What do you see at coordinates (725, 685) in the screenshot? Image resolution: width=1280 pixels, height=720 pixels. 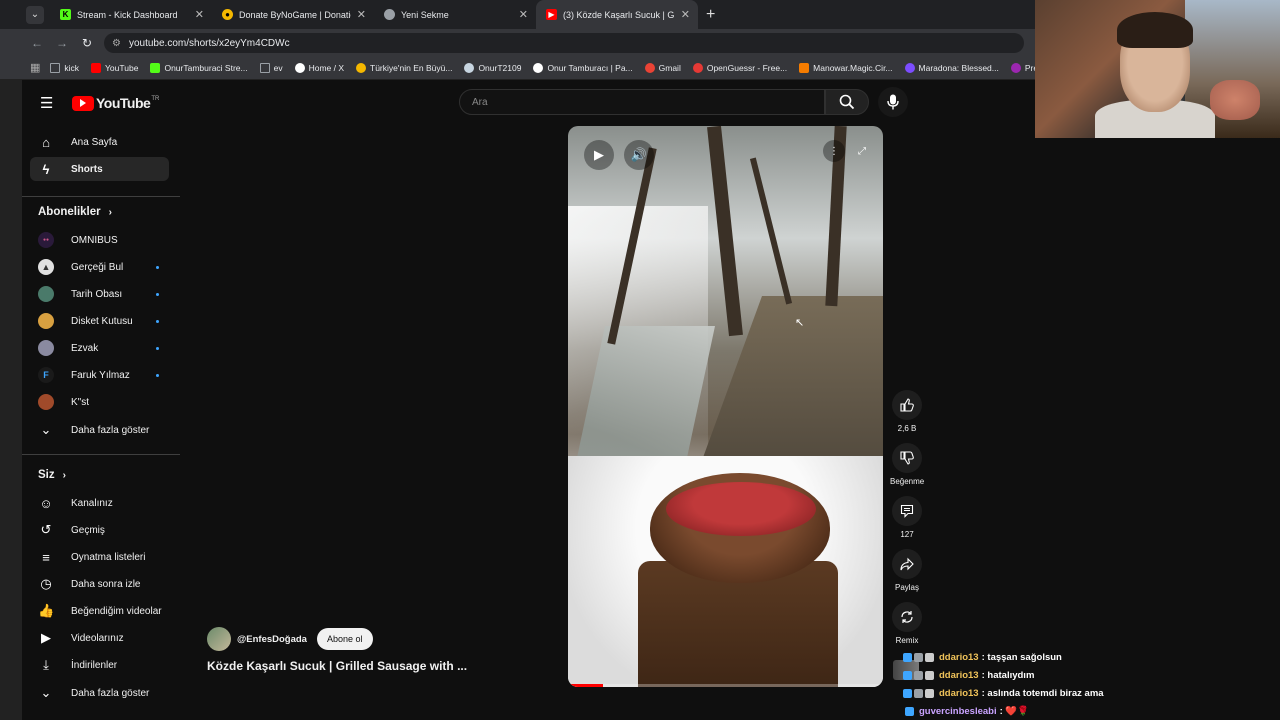 I see `video-progress-bar` at bounding box center [725, 685].